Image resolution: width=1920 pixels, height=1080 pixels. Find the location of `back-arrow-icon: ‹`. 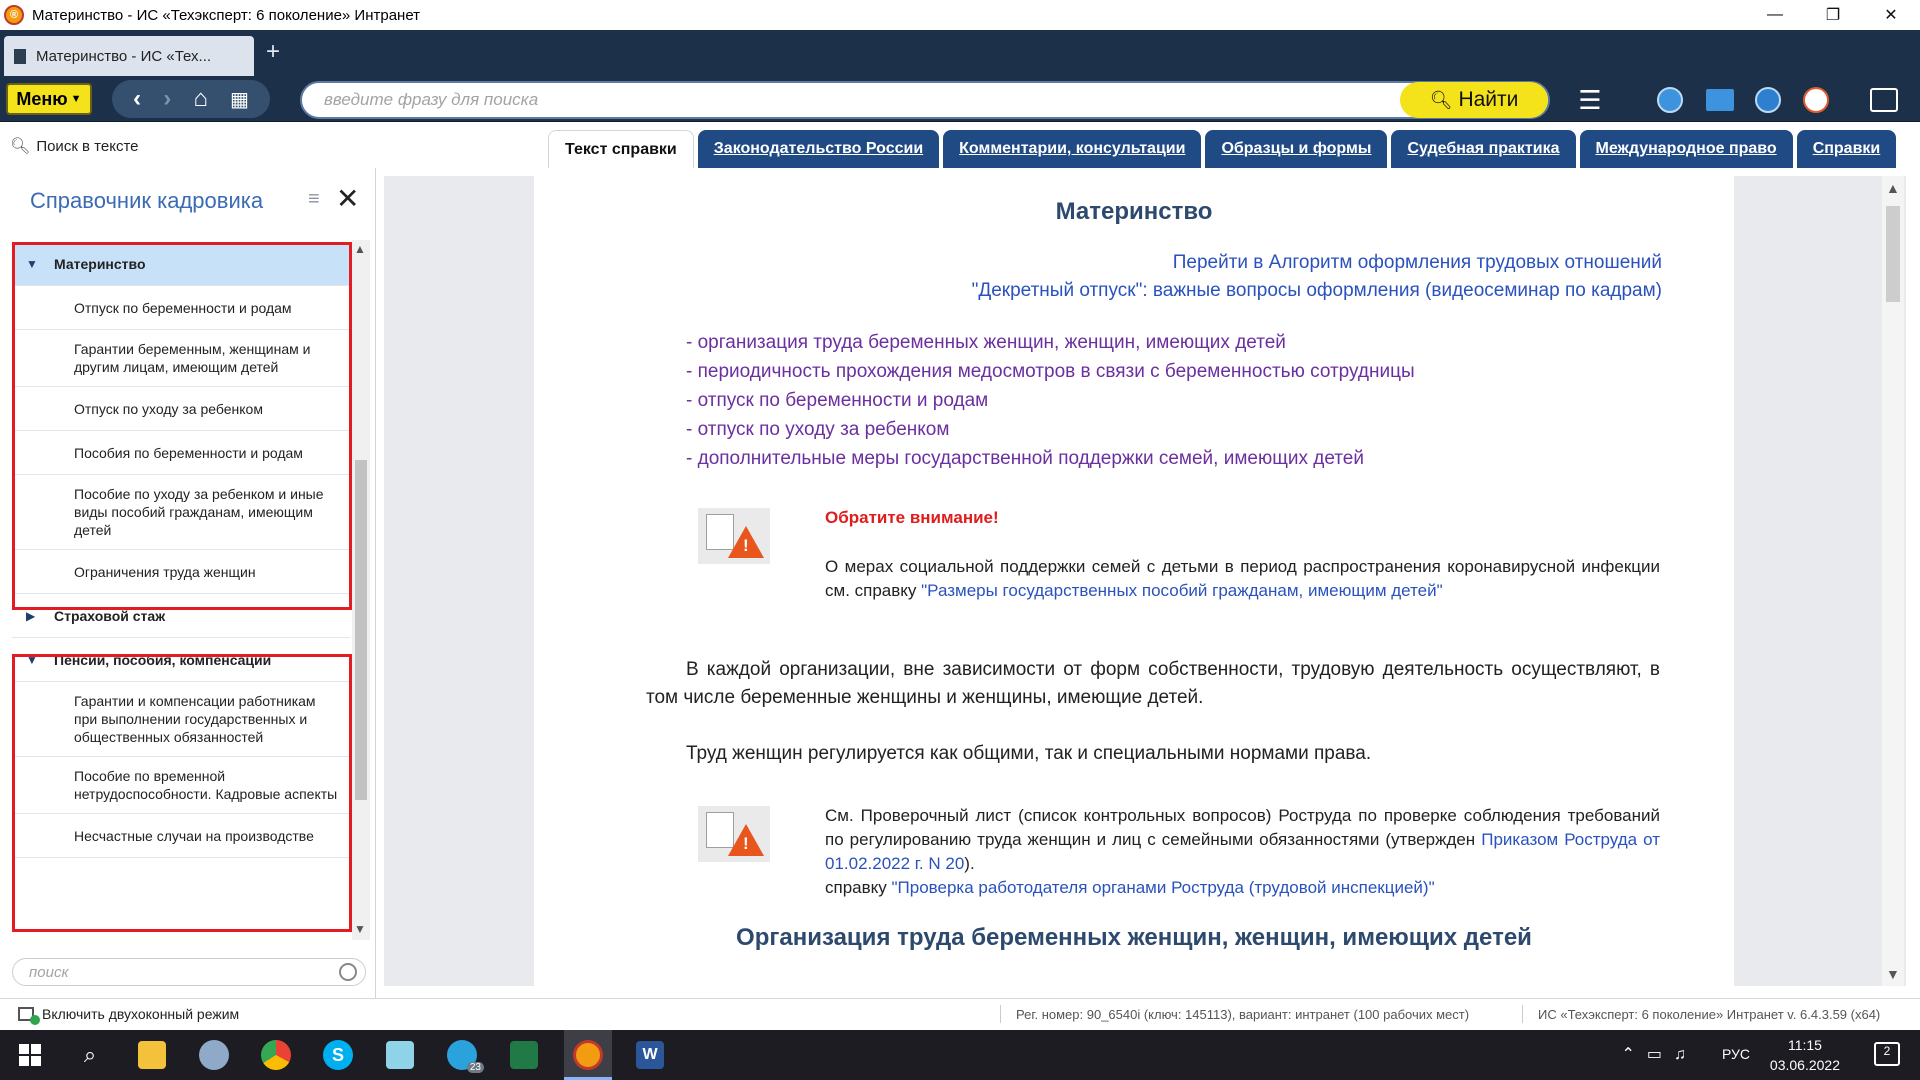

back-arrow-icon: ‹ is located at coordinates (137, 99).